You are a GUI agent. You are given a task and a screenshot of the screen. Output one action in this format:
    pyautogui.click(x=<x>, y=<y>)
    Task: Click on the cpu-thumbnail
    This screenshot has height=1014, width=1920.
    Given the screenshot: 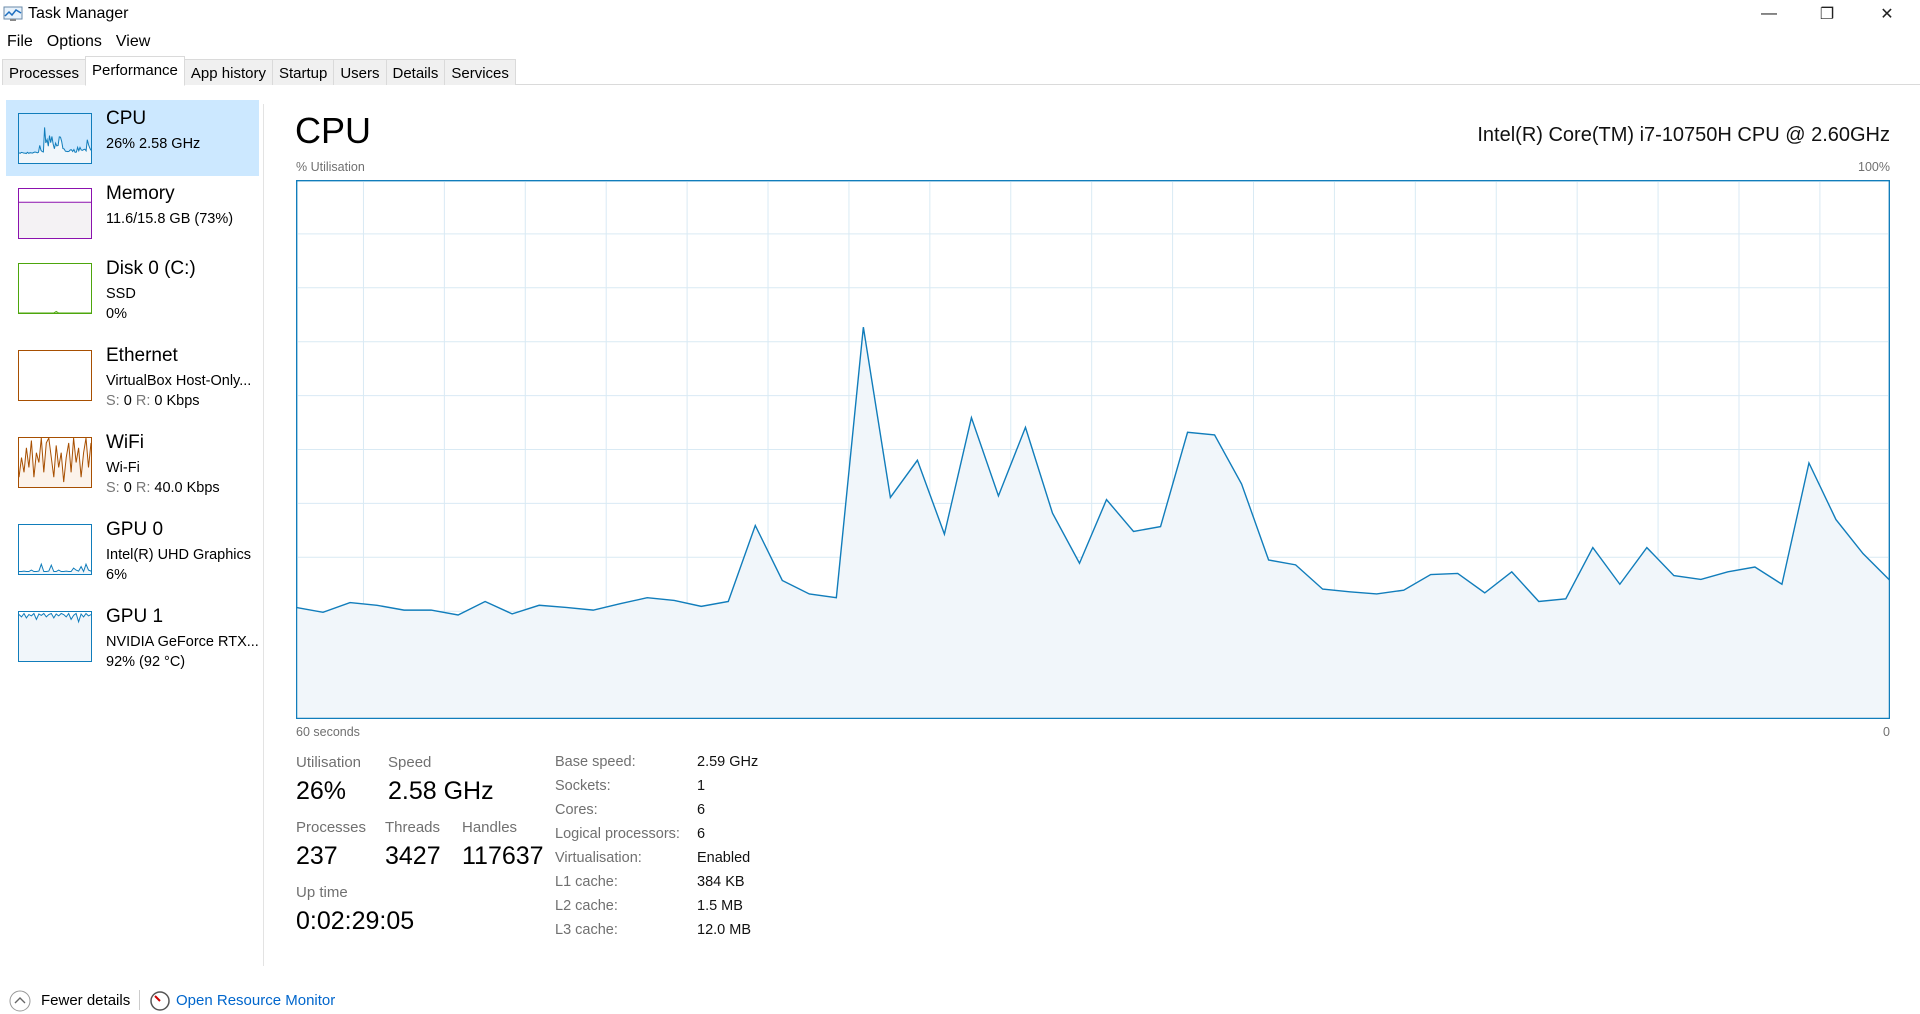 What is the action you would take?
    pyautogui.click(x=55, y=138)
    